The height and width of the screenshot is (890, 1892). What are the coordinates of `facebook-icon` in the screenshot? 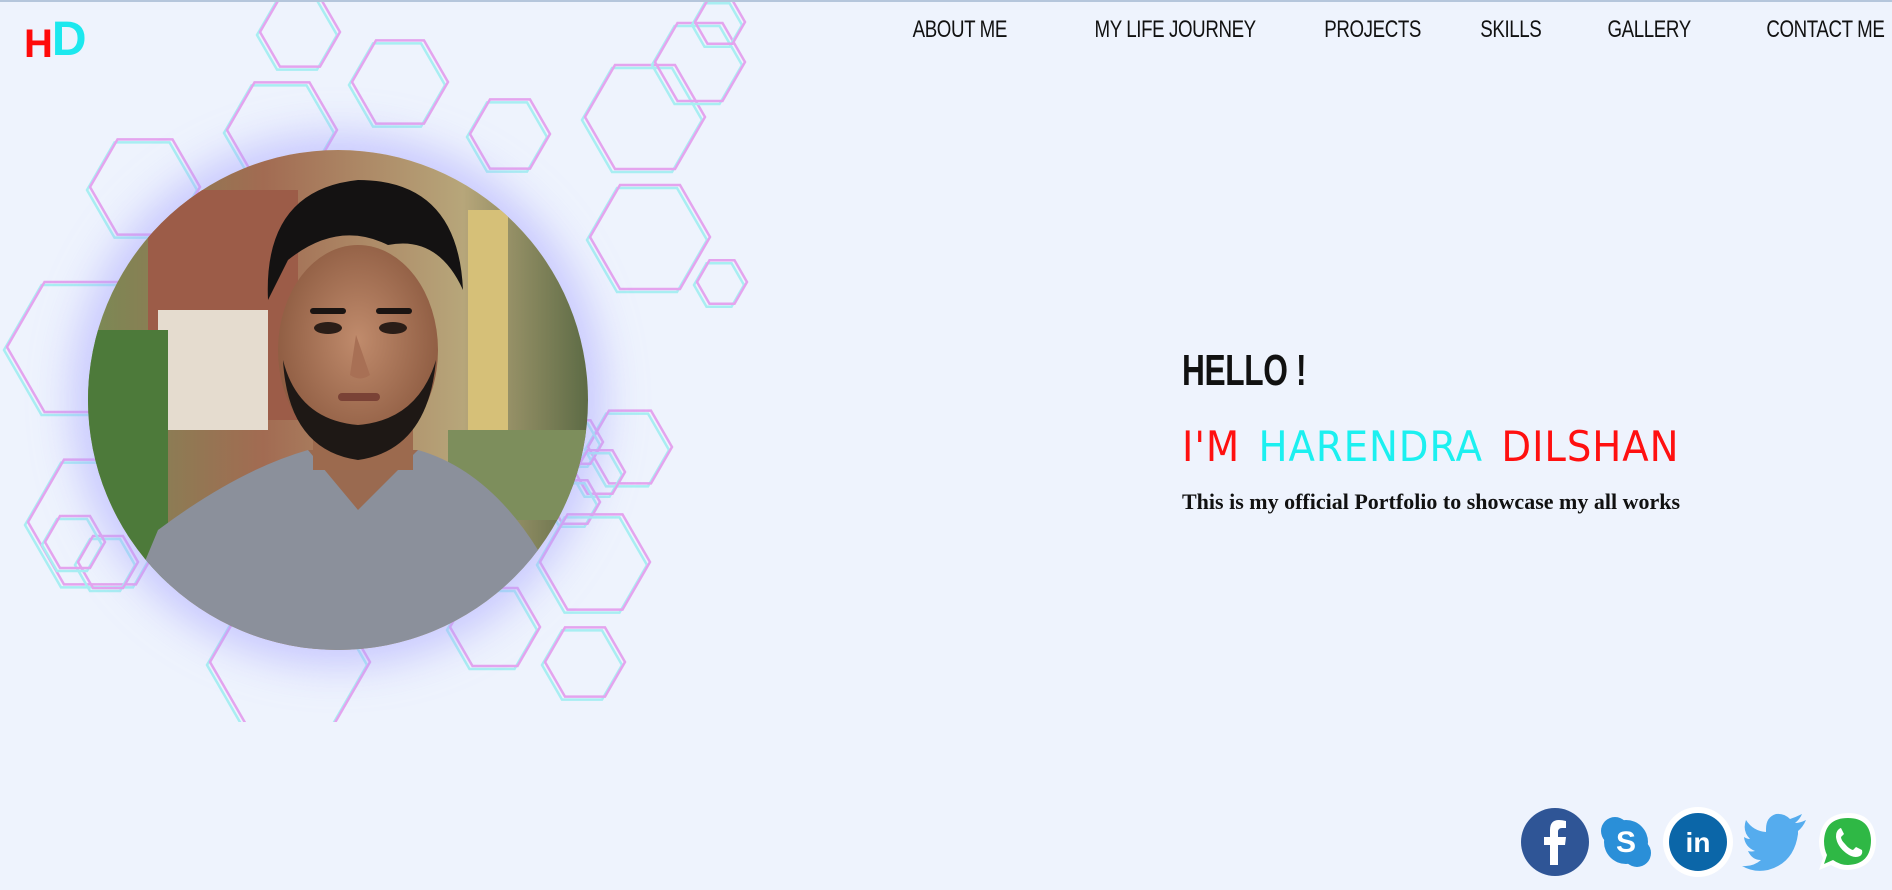 It's located at (1555, 842).